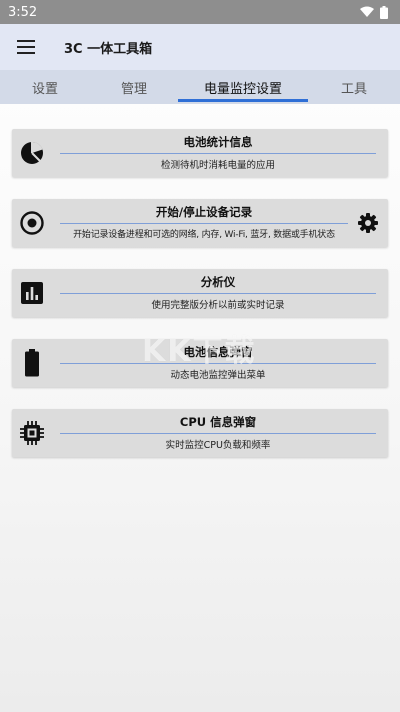  Describe the element at coordinates (218, 282) in the screenshot. I see `card-title: 分析仪` at that location.